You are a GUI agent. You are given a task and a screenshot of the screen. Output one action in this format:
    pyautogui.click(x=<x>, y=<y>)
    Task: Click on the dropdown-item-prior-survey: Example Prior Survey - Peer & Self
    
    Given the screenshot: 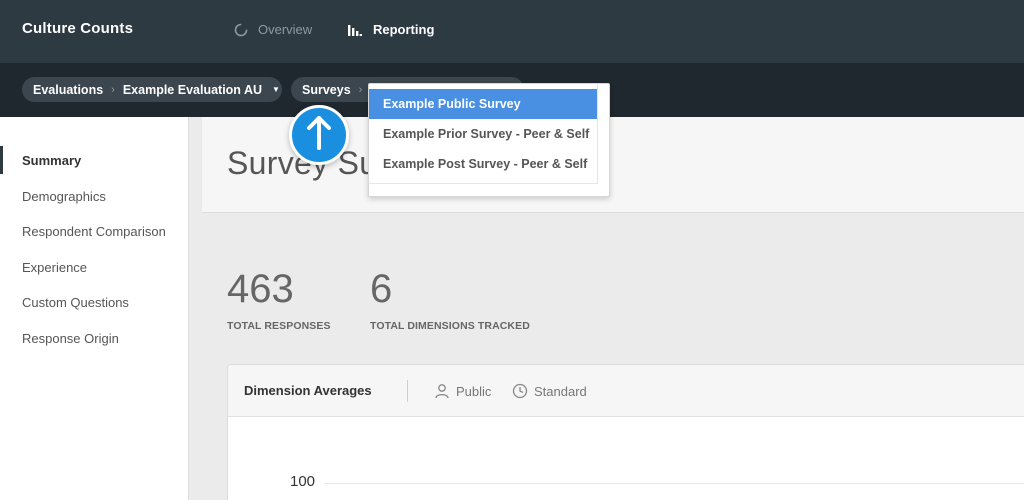 What is the action you would take?
    pyautogui.click(x=483, y=134)
    